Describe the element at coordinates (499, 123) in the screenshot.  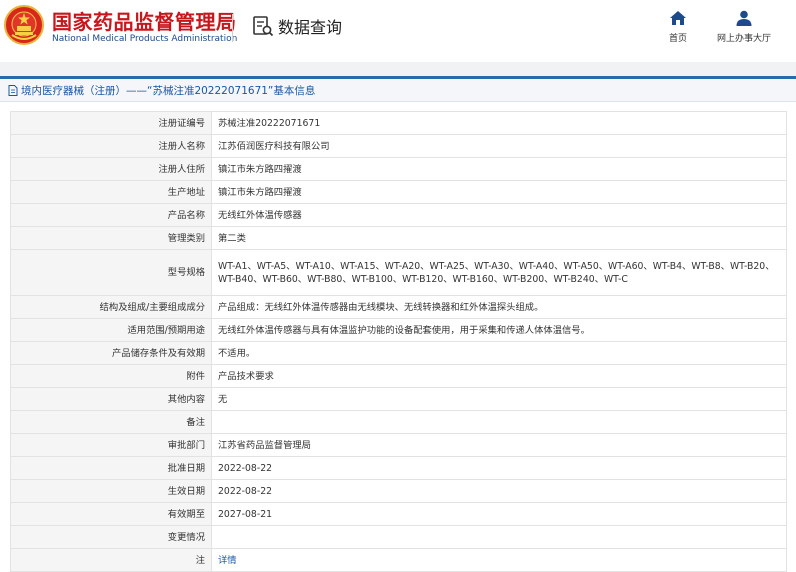
I see `field-value: 苏械注准20222071671` at that location.